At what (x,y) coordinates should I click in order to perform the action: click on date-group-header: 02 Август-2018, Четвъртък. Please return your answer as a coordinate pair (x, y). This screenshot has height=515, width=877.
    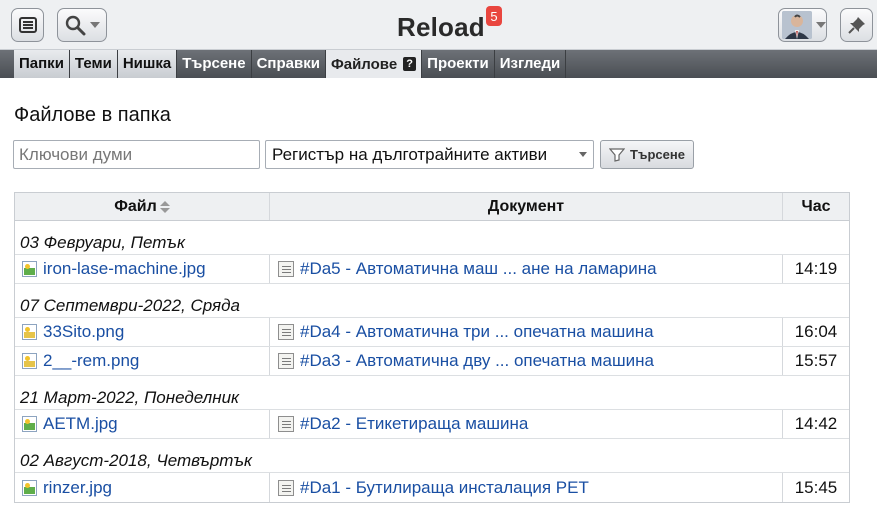
    Looking at the image, I should click on (432, 456).